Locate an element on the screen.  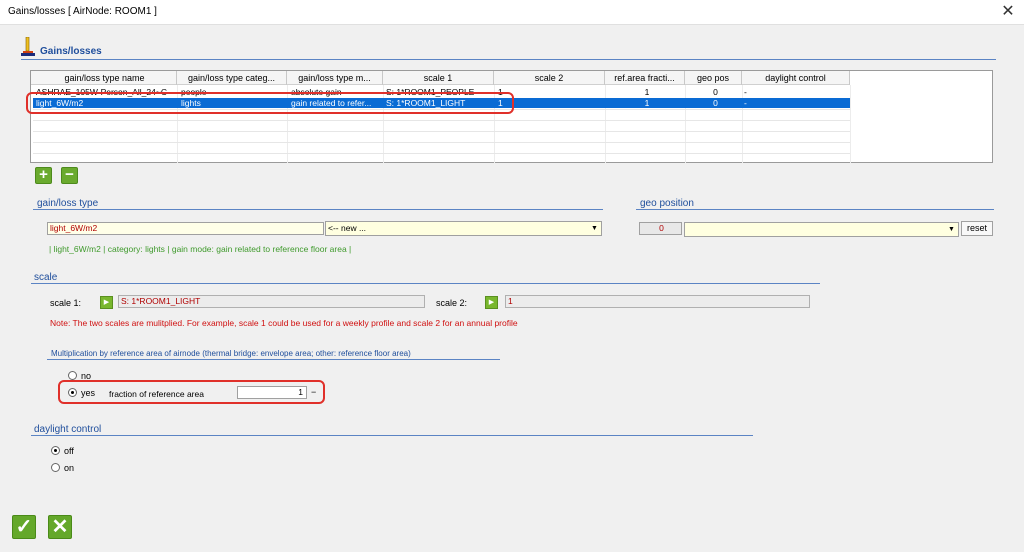
gain-type-name-field: light_6W/m2 is located at coordinates (185, 228).